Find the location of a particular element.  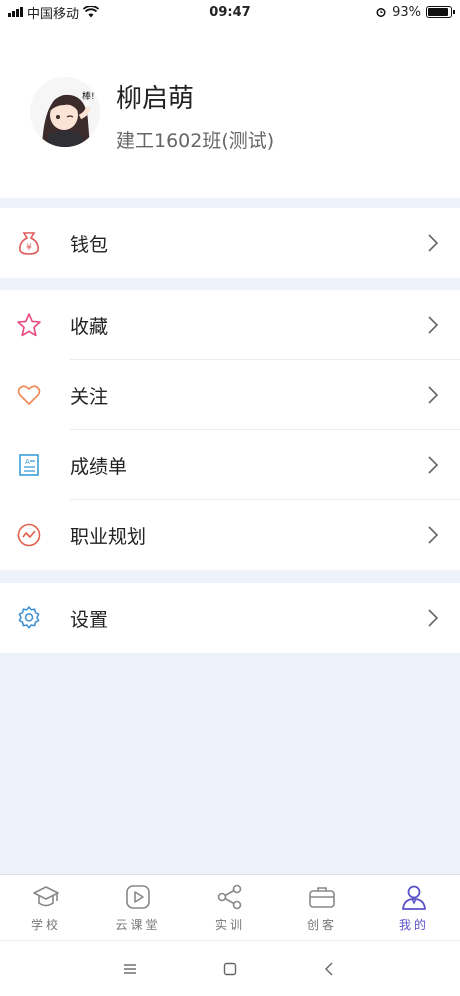

heart-icon is located at coordinates (29, 395).